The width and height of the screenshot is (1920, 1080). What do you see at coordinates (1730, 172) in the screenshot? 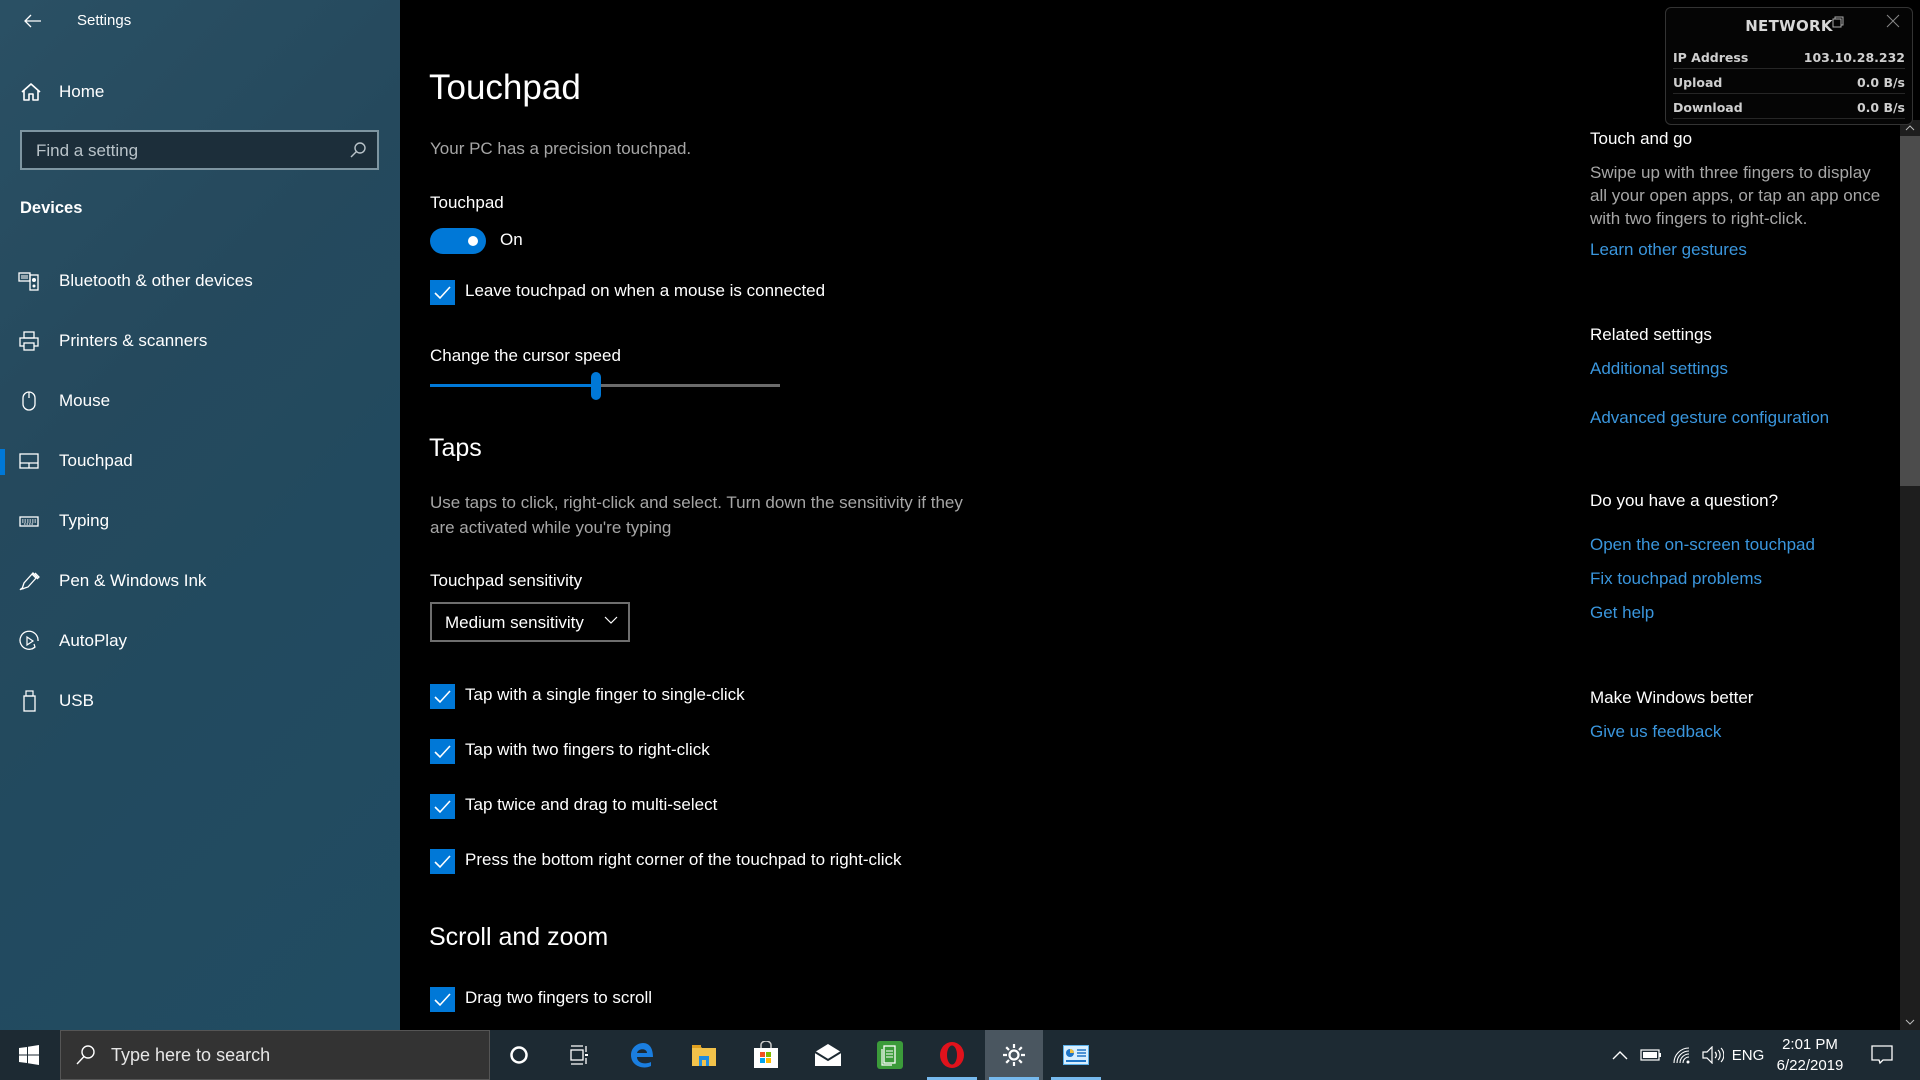
I see `touch-and-go-text-line1: Swipe up with three fingers to display` at bounding box center [1730, 172].